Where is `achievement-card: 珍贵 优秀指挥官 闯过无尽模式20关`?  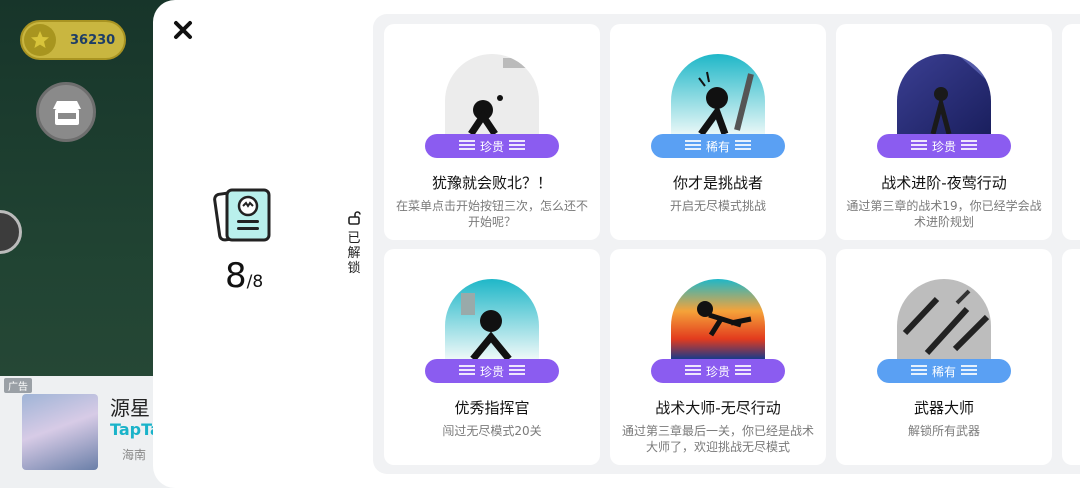 achievement-card: 珍贵 优秀指挥官 闯过无尽模式20关 is located at coordinates (492, 357).